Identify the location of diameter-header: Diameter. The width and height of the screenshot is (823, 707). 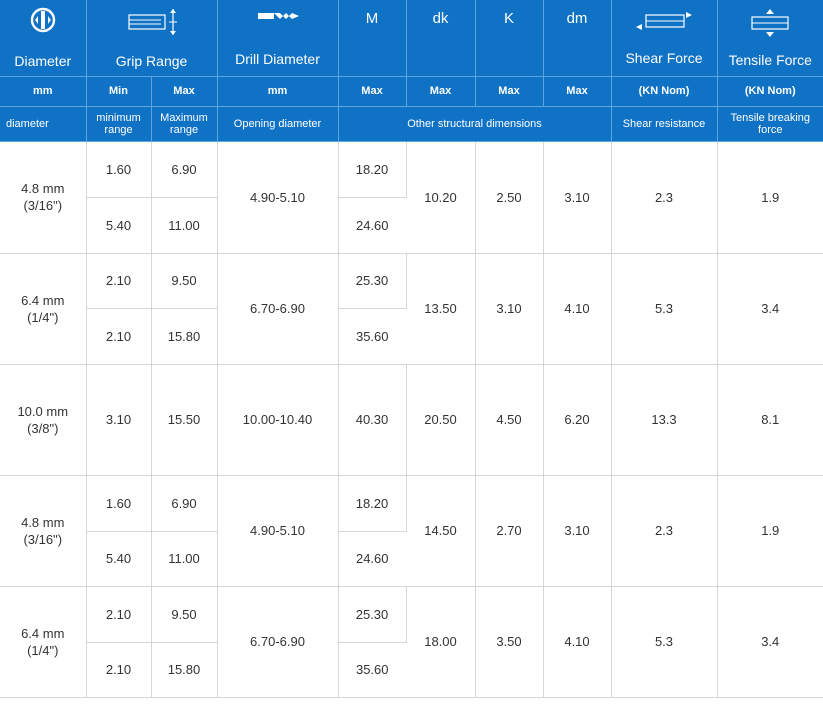
(43, 38).